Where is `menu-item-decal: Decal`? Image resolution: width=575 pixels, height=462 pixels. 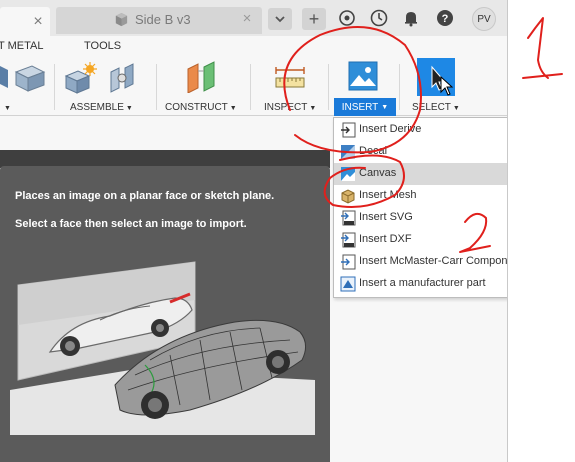
menu-item-decal: Decal is located at coordinates (421, 152).